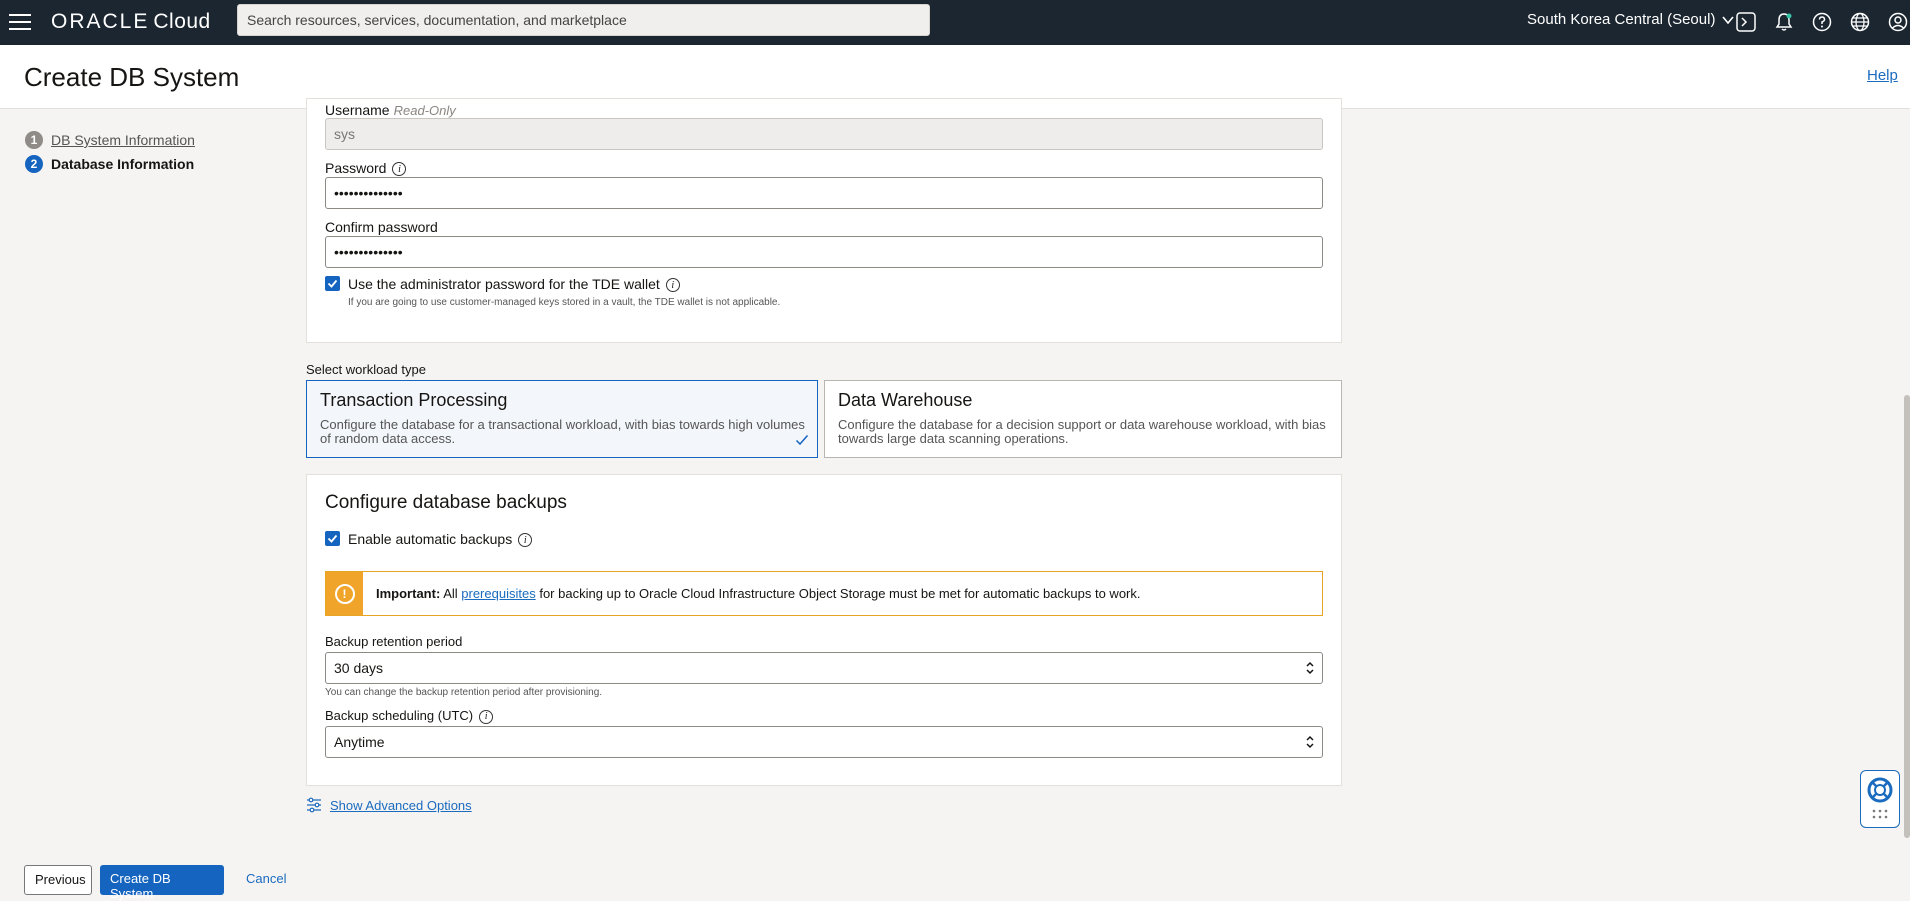 The image size is (1910, 901). Describe the element at coordinates (132, 77) in the screenshot. I see `page-title: Create DB System` at that location.